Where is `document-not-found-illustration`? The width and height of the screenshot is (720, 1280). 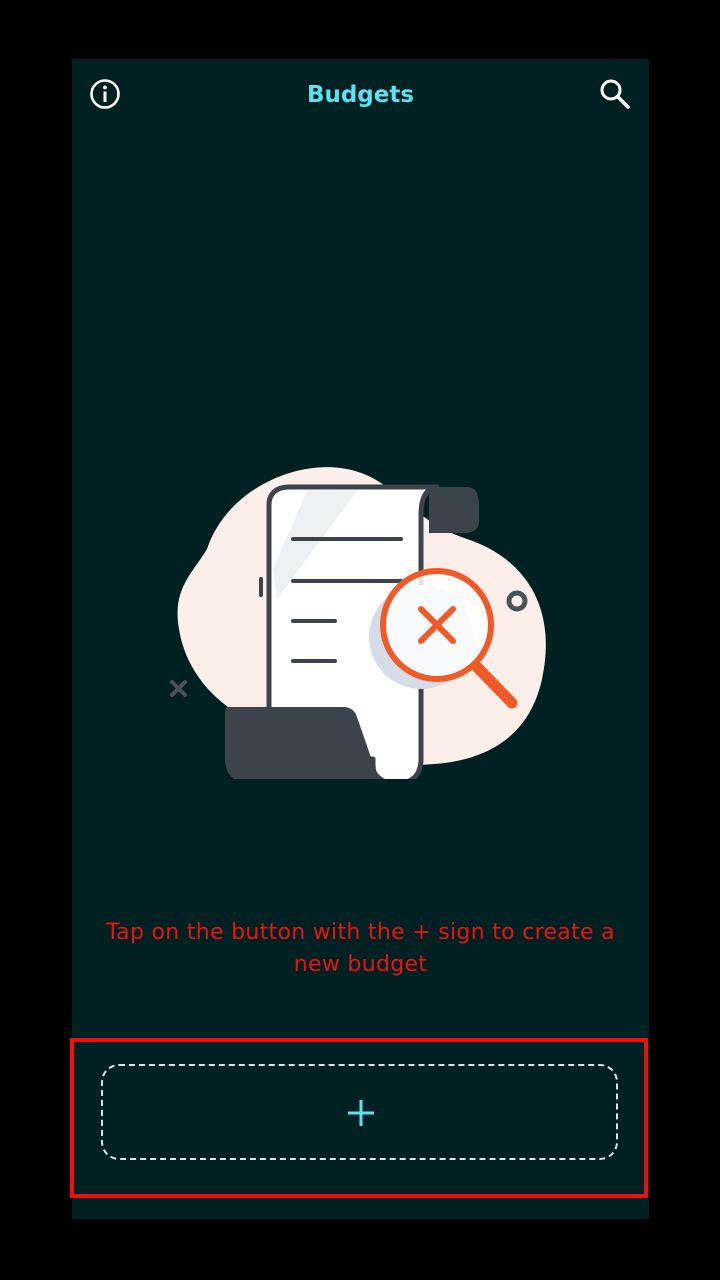 document-not-found-illustration is located at coordinates (358, 623).